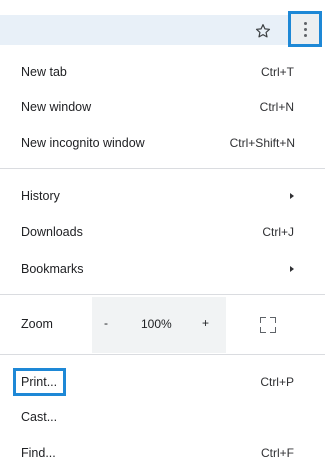  I want to click on address-bar, so click(144, 30).